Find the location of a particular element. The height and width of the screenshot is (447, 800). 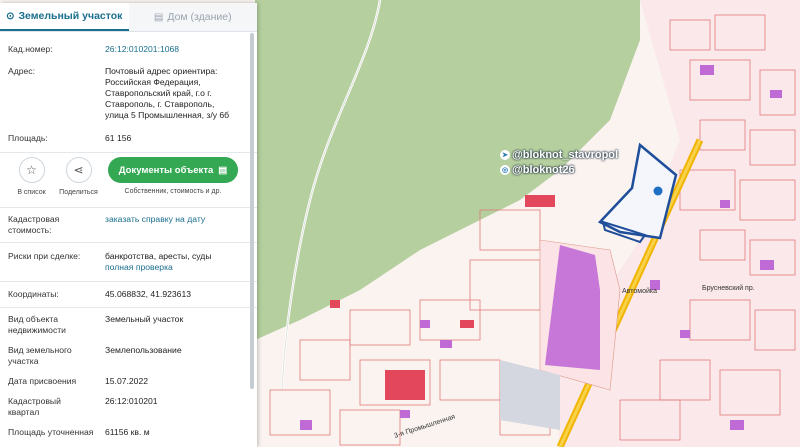

refined-area-label: Площадь уточненная is located at coordinates (51, 432).